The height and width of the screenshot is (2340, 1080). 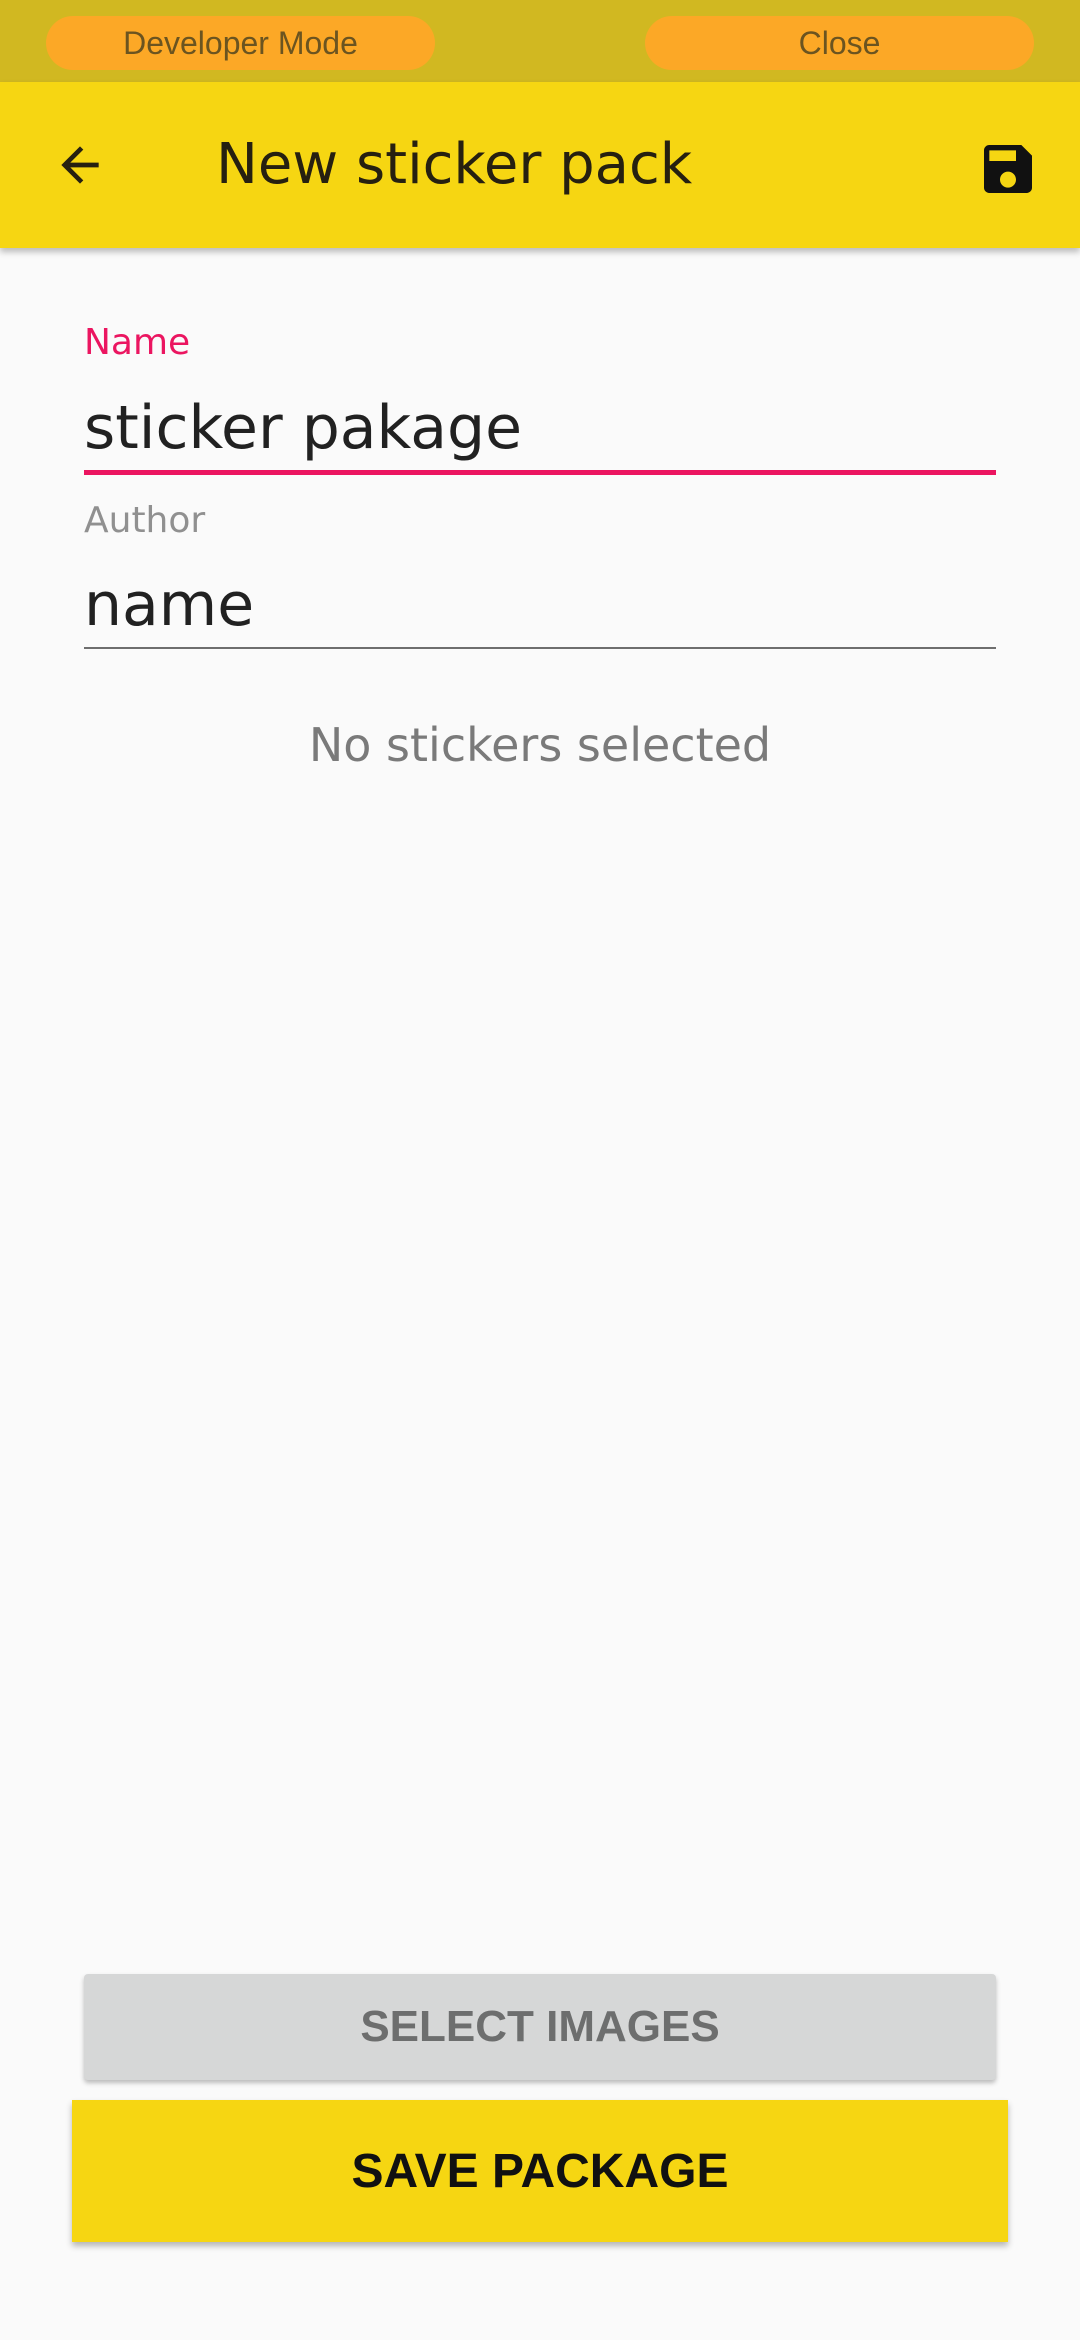 I want to click on name-field-underline, so click(x=540, y=472).